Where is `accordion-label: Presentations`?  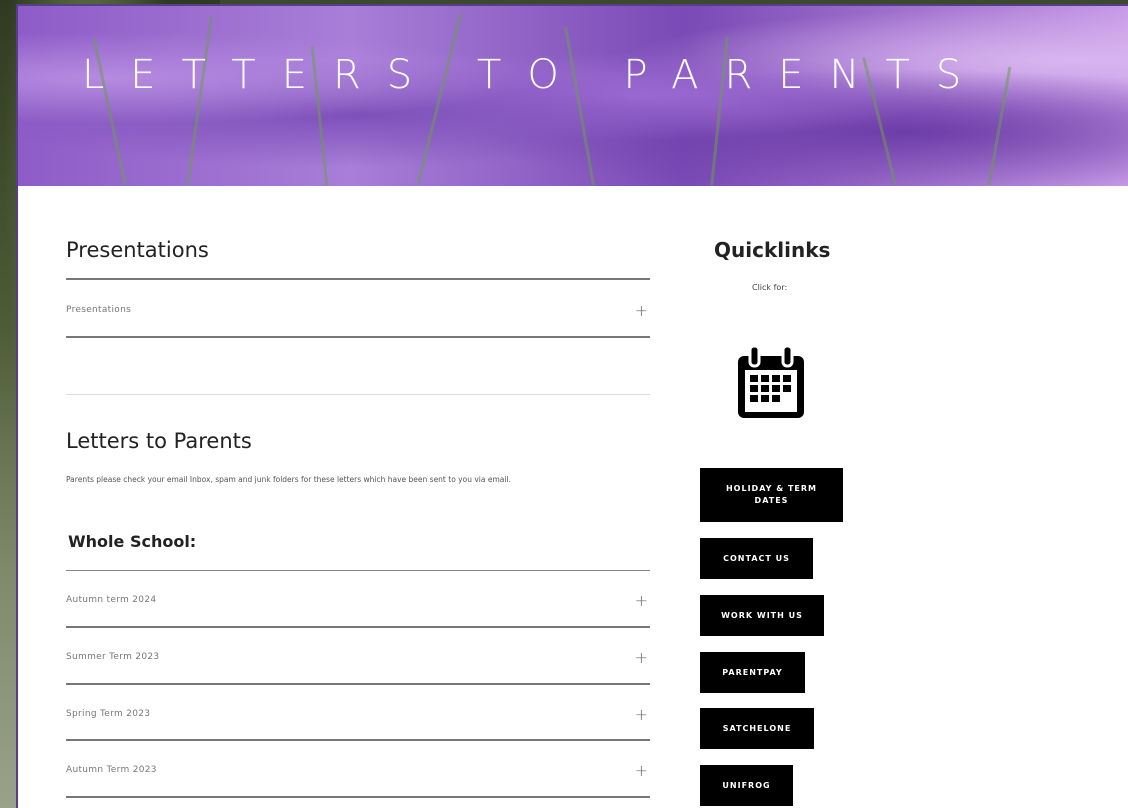 accordion-label: Presentations is located at coordinates (99, 310).